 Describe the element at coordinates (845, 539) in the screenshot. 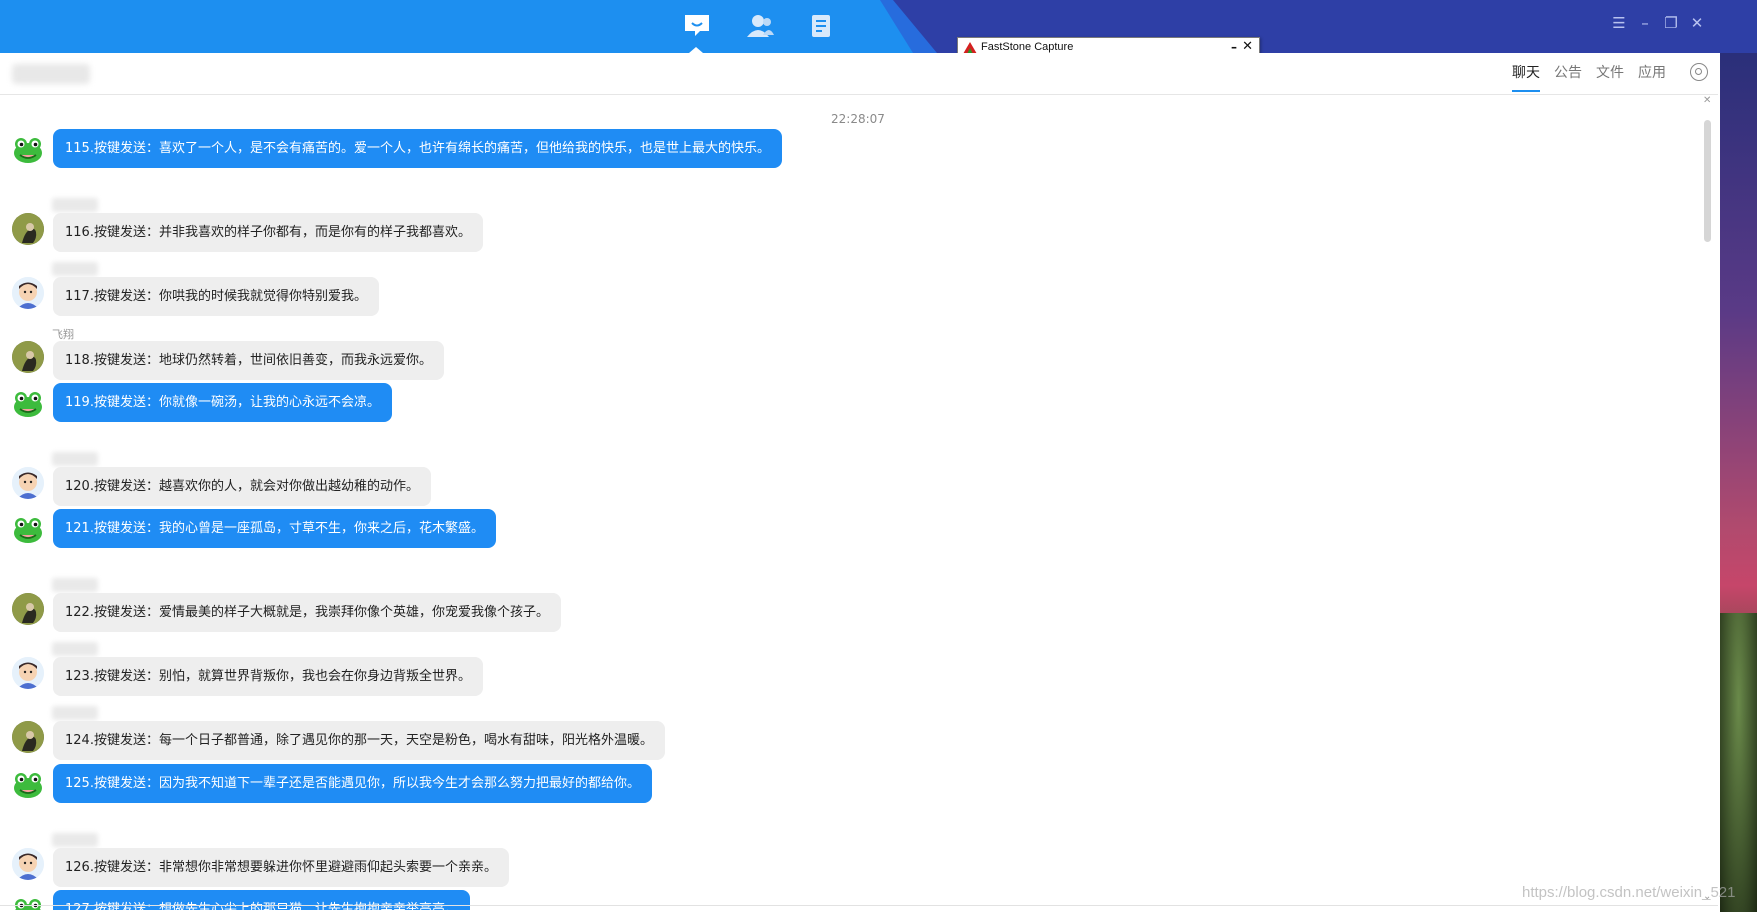

I see `chat-message: 121.按键发送：我的心曾是一座孤岛，寸草不生，你来之后，花木繁盛。` at that location.